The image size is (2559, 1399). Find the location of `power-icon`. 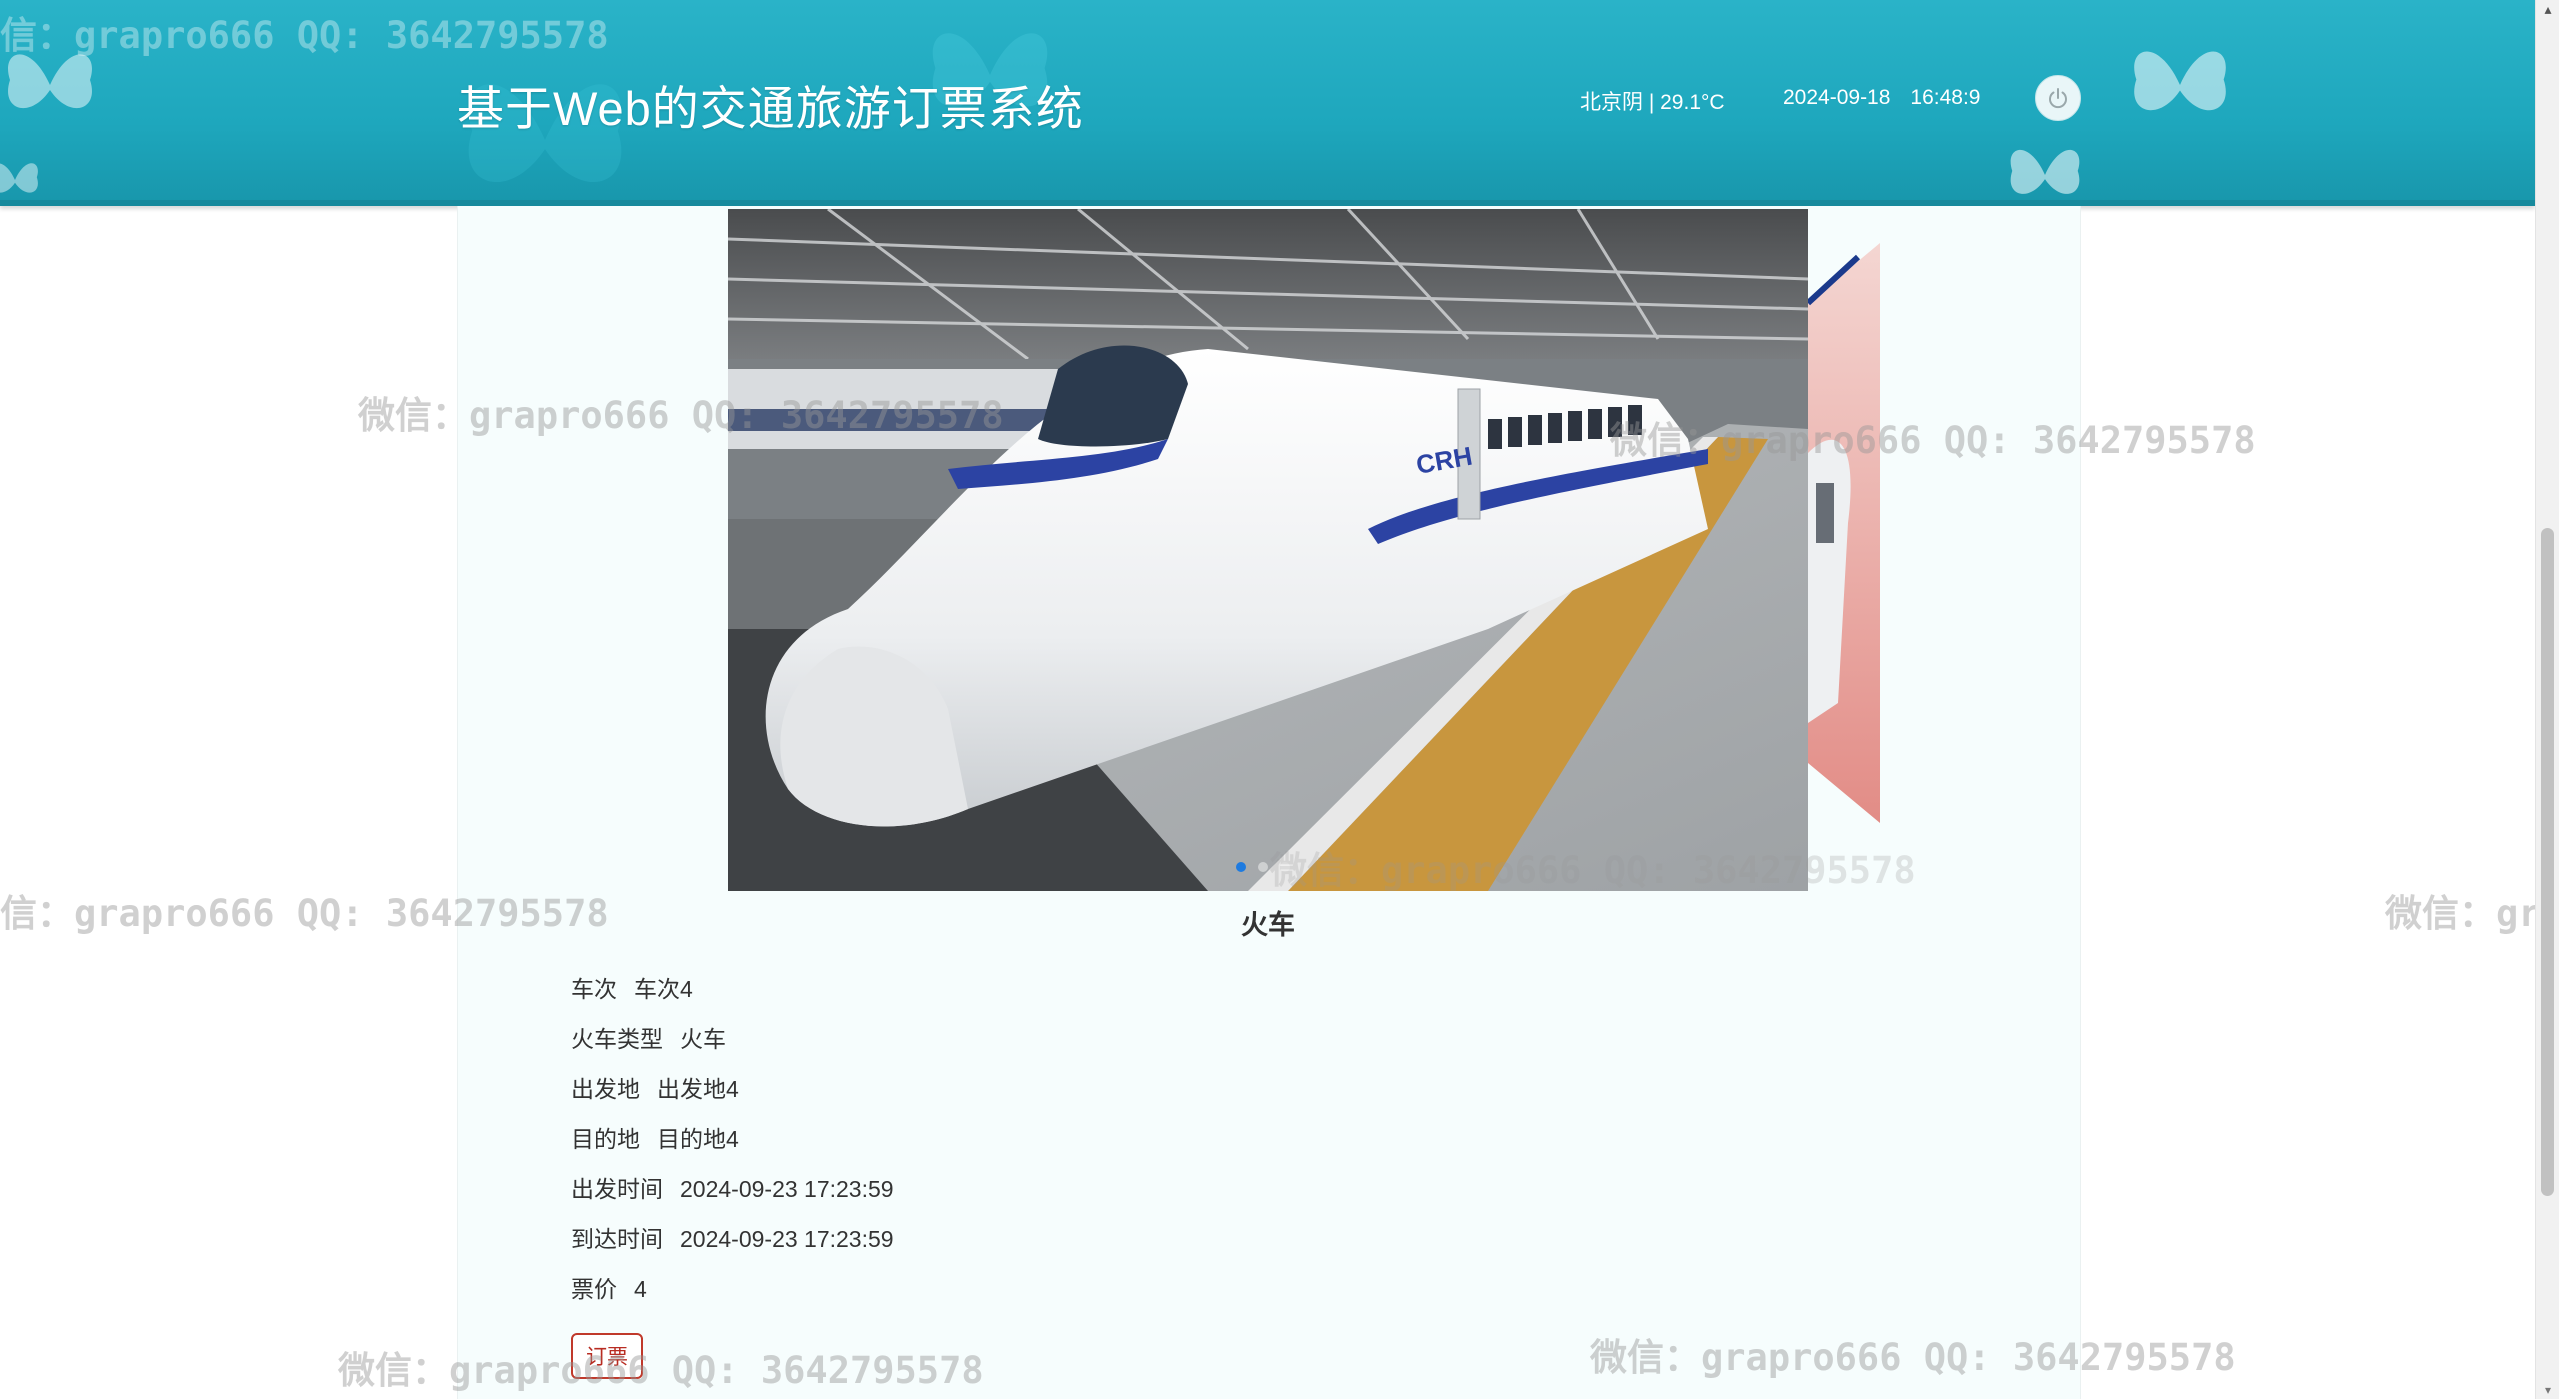

power-icon is located at coordinates (2058, 98).